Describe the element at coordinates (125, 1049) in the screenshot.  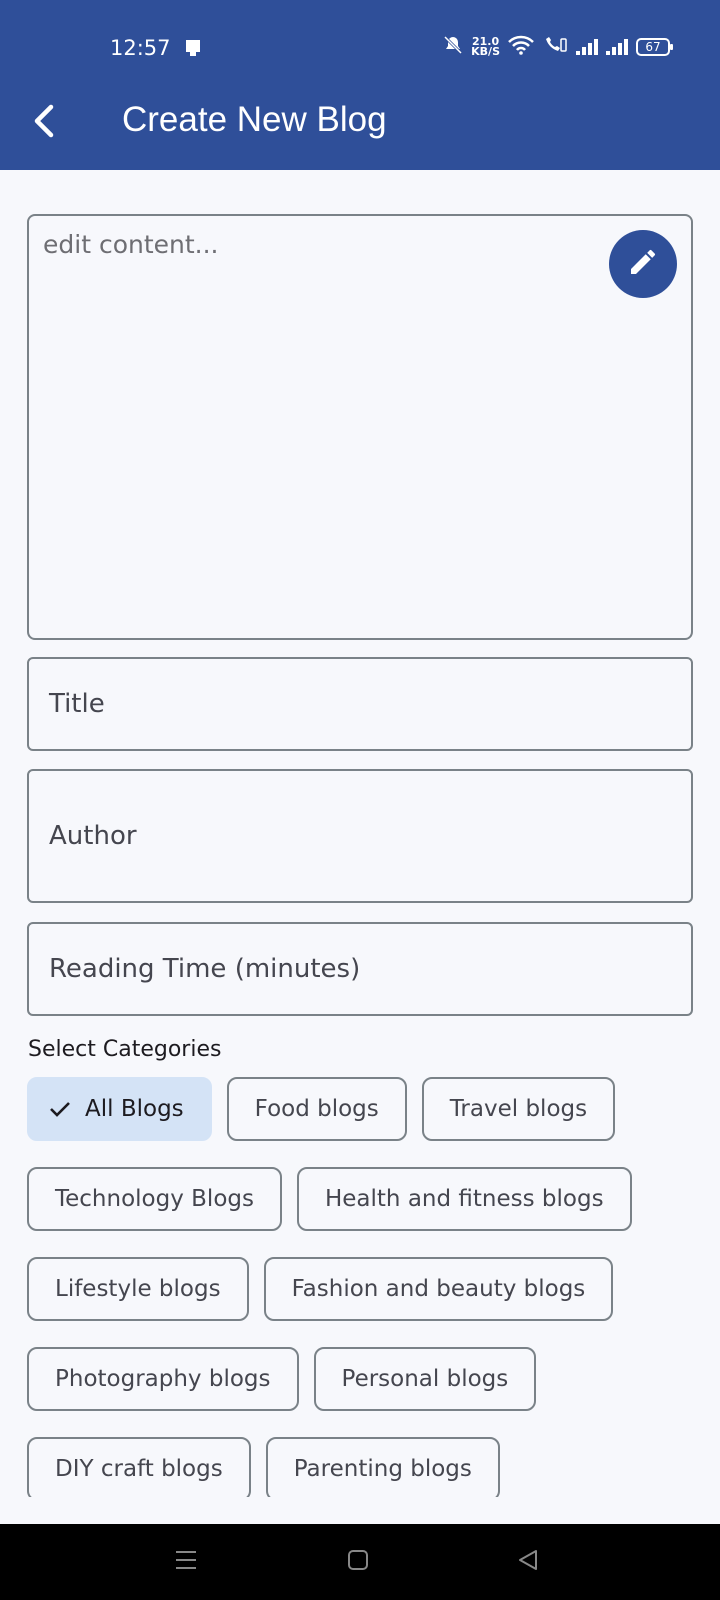
I see `categories-label: Select Categories` at that location.